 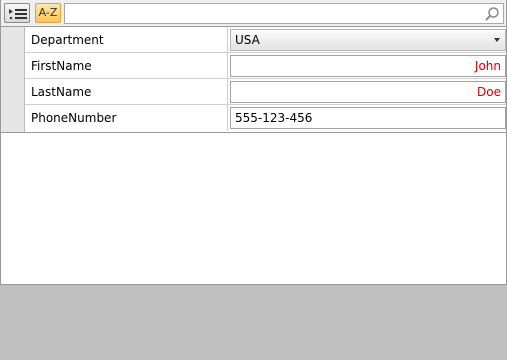 I want to click on property-row-lastname: LastName Doe, so click(x=265, y=92).